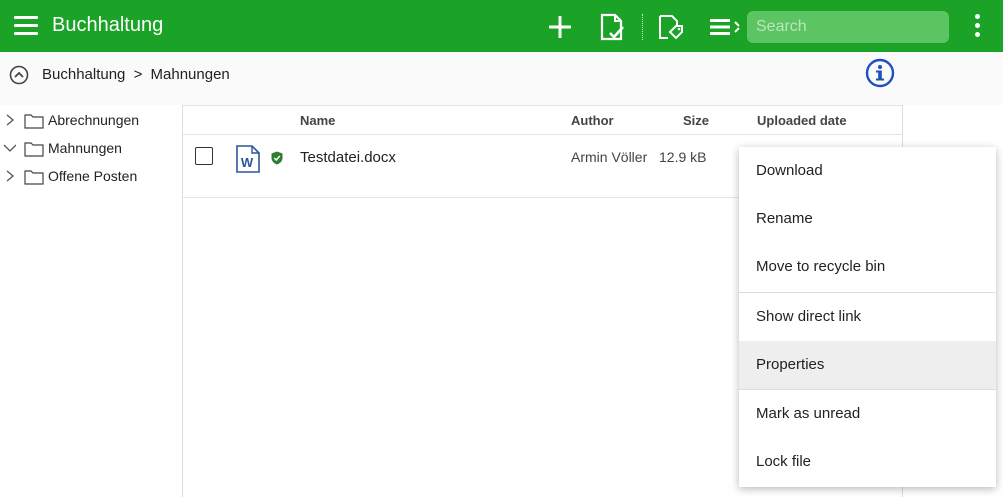 The width and height of the screenshot is (1003, 497). Describe the element at coordinates (867, 414) in the screenshot. I see `menu-item-mark-as-unread: Mark as unread` at that location.